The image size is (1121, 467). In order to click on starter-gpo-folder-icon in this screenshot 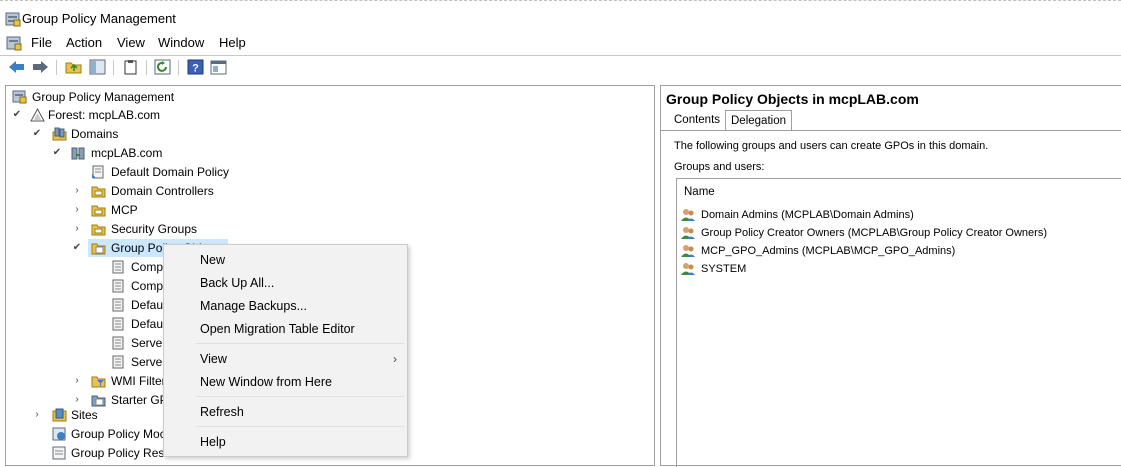, I will do `click(98, 401)`.